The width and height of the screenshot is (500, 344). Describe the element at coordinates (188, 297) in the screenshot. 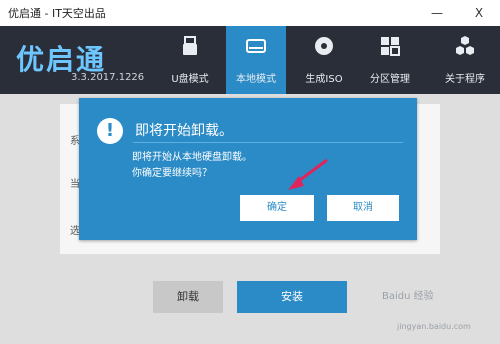

I see `uninstall-button: 卸载` at that location.